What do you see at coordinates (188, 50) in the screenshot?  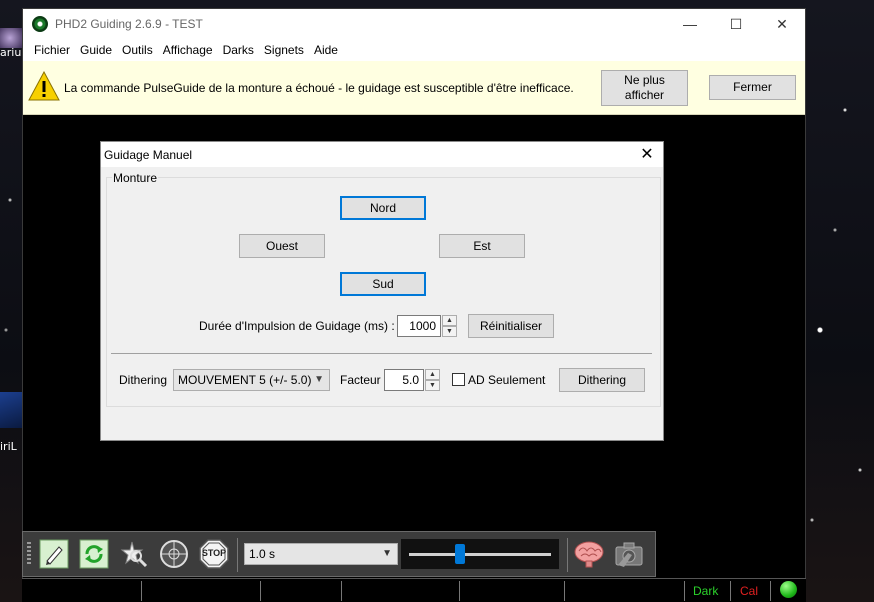 I see `menu-affichage: Affichage` at bounding box center [188, 50].